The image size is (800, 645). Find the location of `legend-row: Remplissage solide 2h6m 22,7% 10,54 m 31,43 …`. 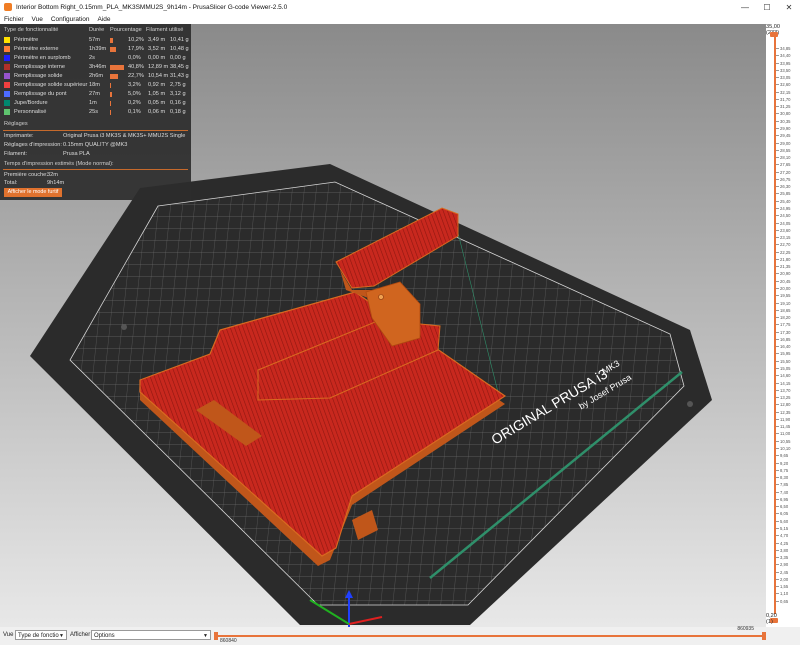

legend-row: Remplissage solide 2h6m 22,7% 10,54 m 31,43 … is located at coordinates (95, 76).